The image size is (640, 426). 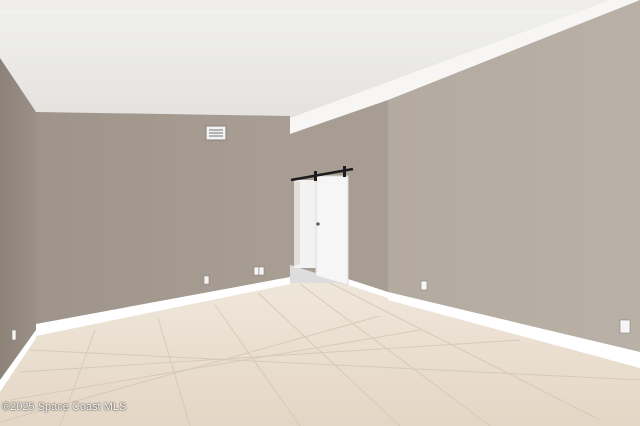 I want to click on mls-watermark: ©2025 Space Coast MLS, so click(x=64, y=407).